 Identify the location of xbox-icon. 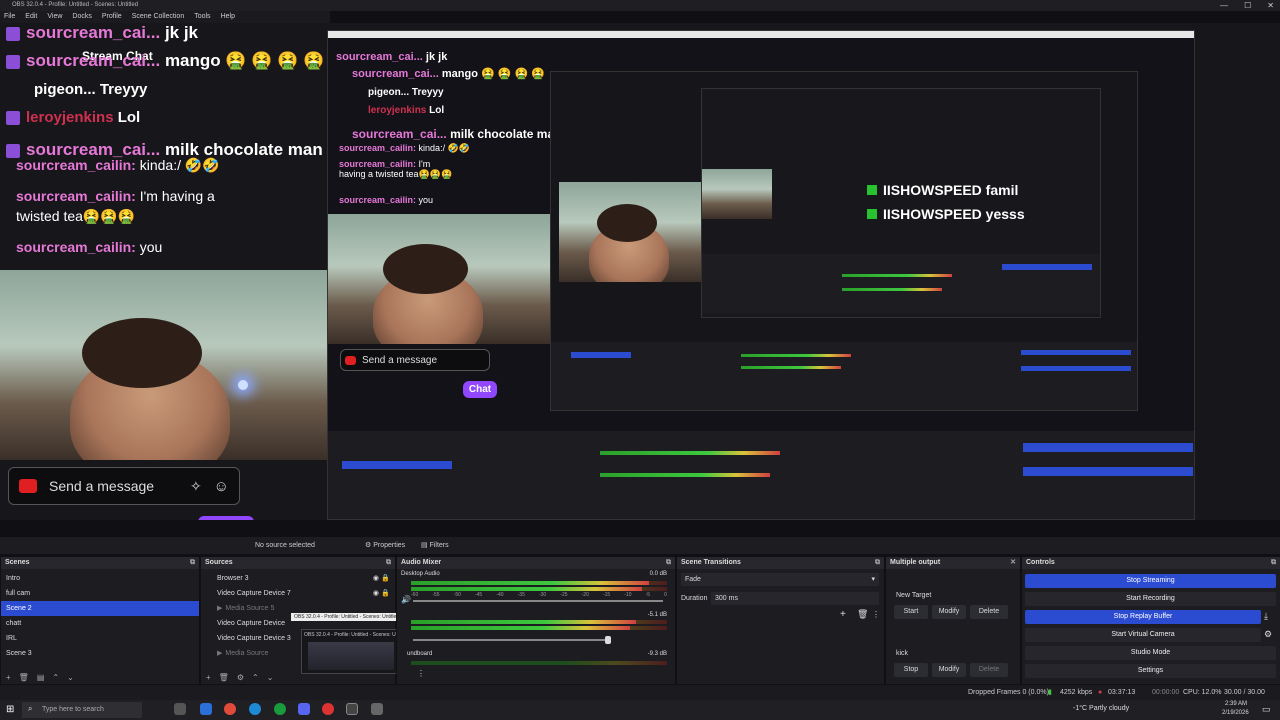
(280, 709).